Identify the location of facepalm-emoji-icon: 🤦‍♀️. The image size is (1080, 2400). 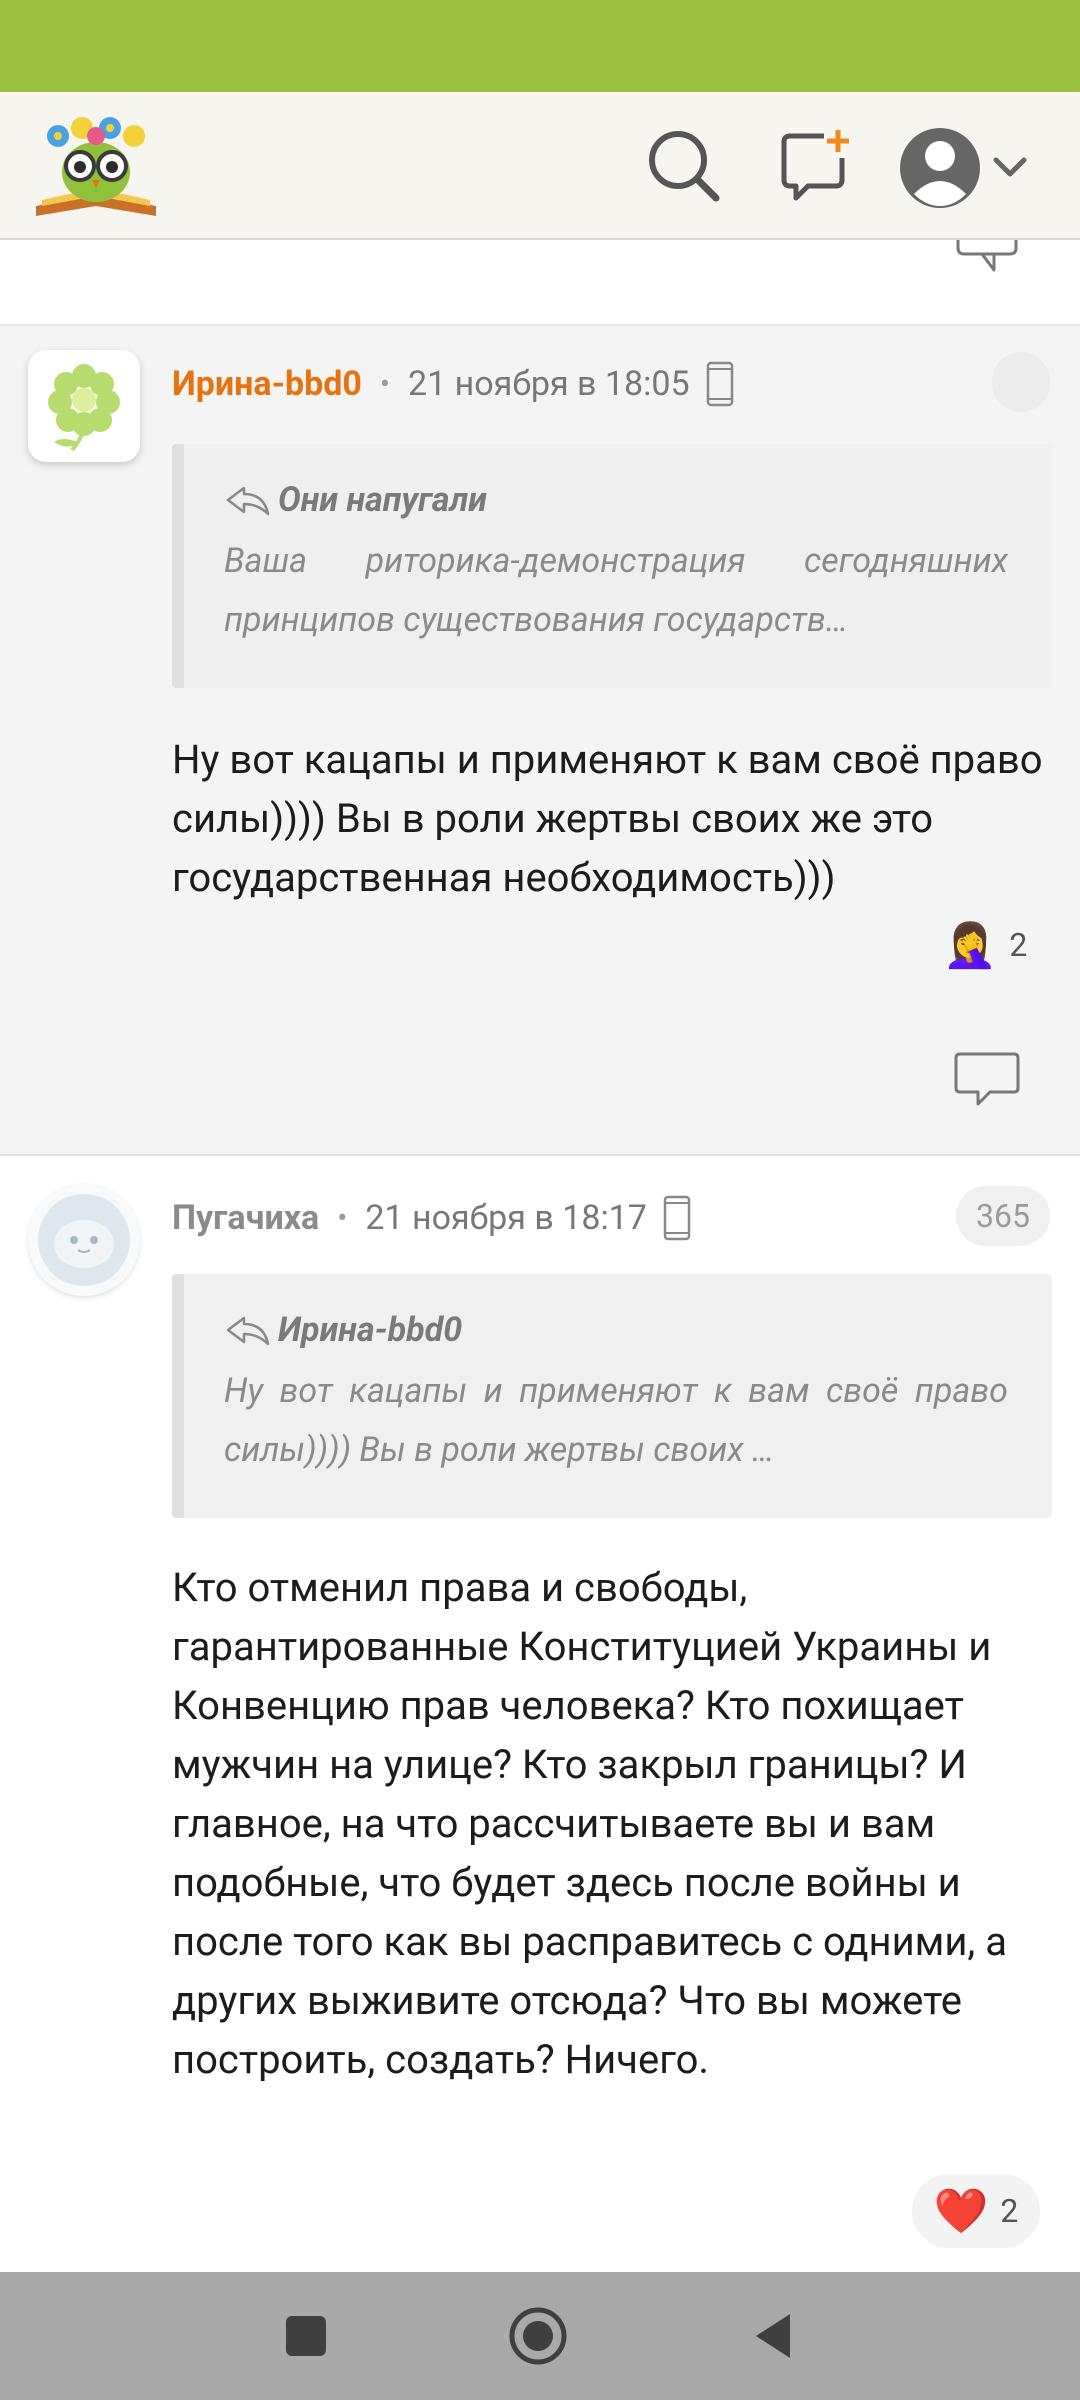
(970, 945).